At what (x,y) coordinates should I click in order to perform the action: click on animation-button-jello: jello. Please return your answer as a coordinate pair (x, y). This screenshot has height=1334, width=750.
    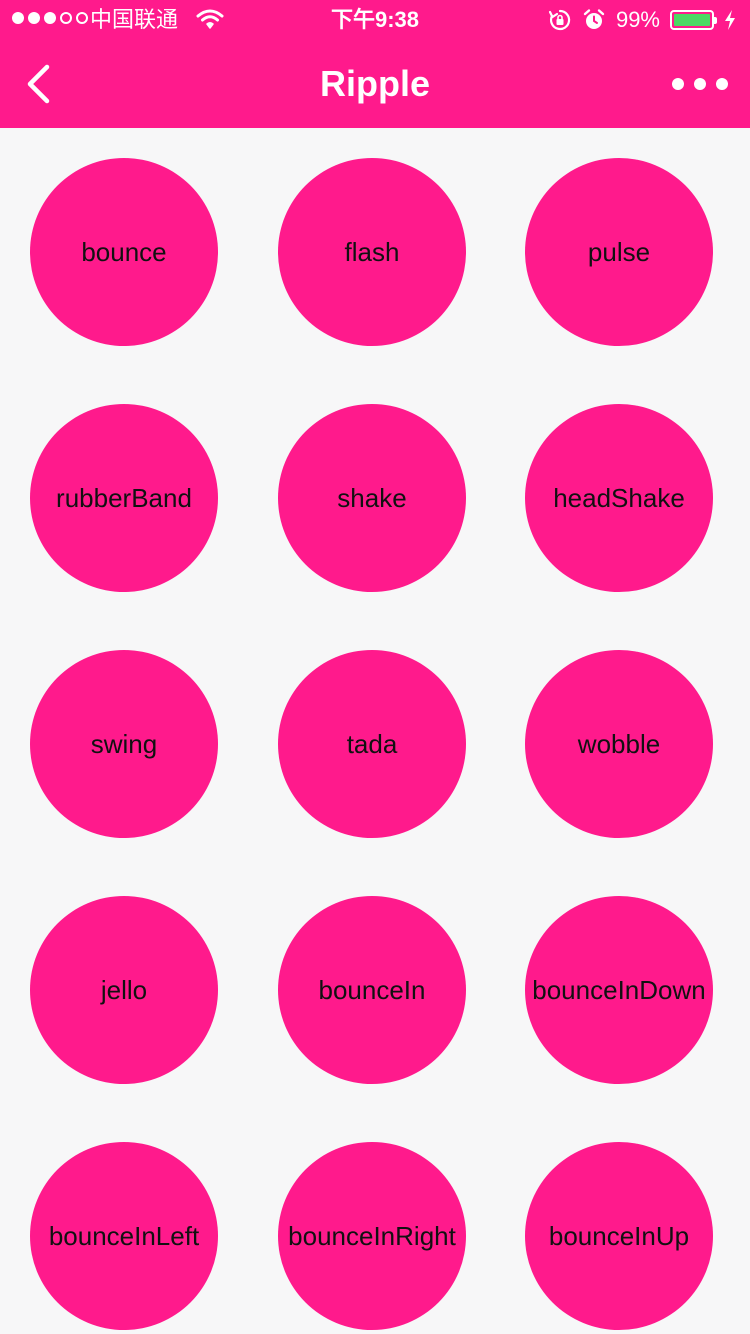
    Looking at the image, I should click on (124, 990).